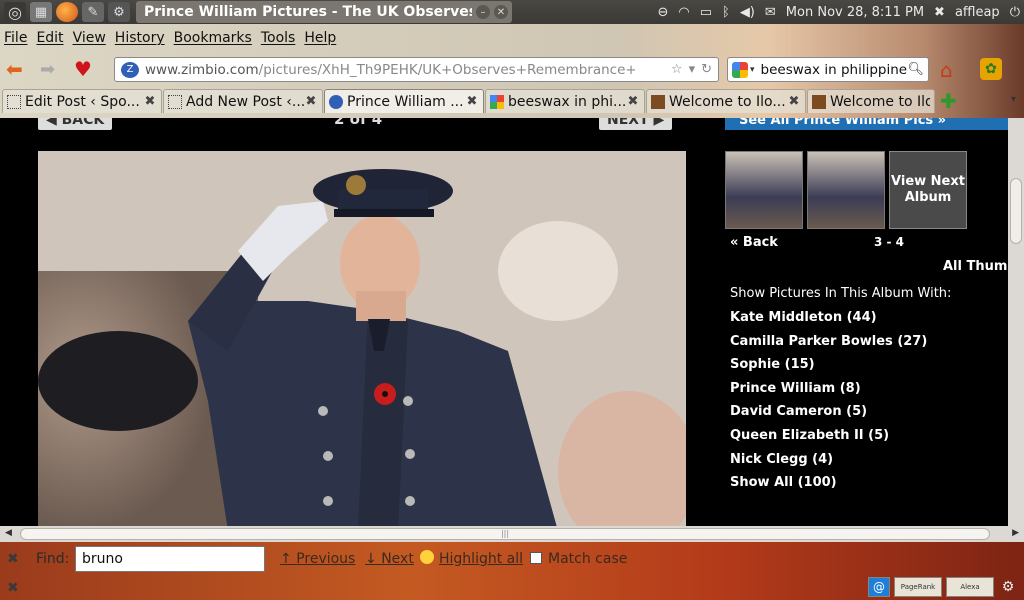  Describe the element at coordinates (49, 38) in the screenshot. I see `menu-edit: Edit` at that location.